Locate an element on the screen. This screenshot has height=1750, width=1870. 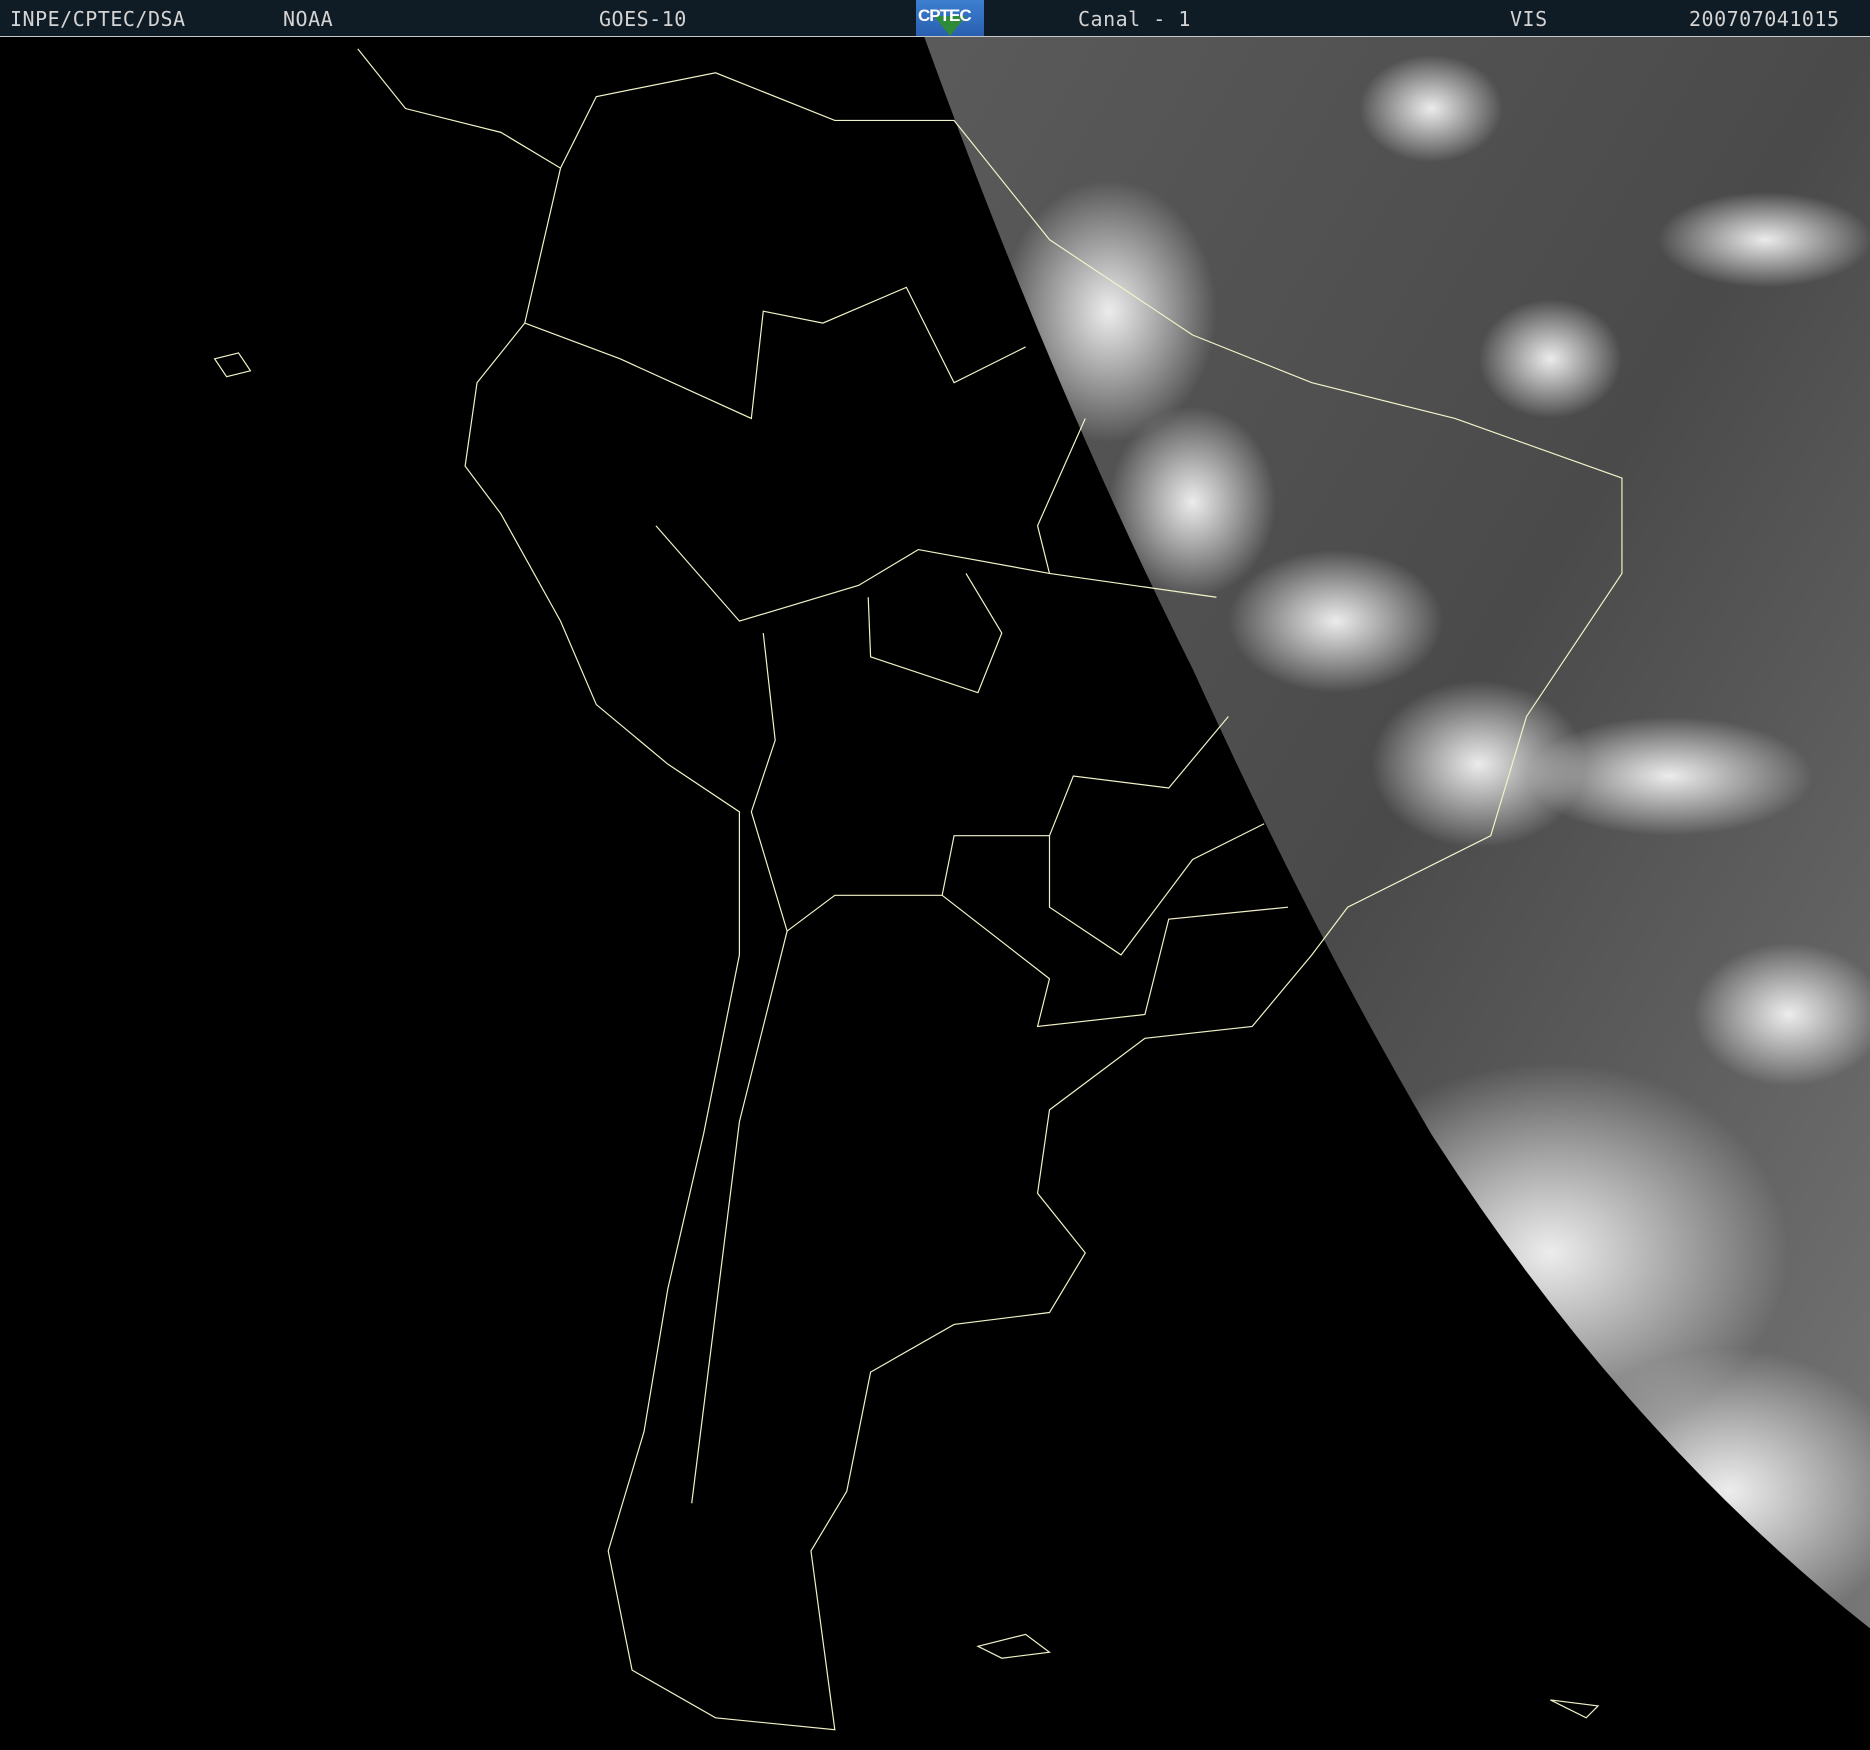
logo-text: CPTEC is located at coordinates (945, 15).